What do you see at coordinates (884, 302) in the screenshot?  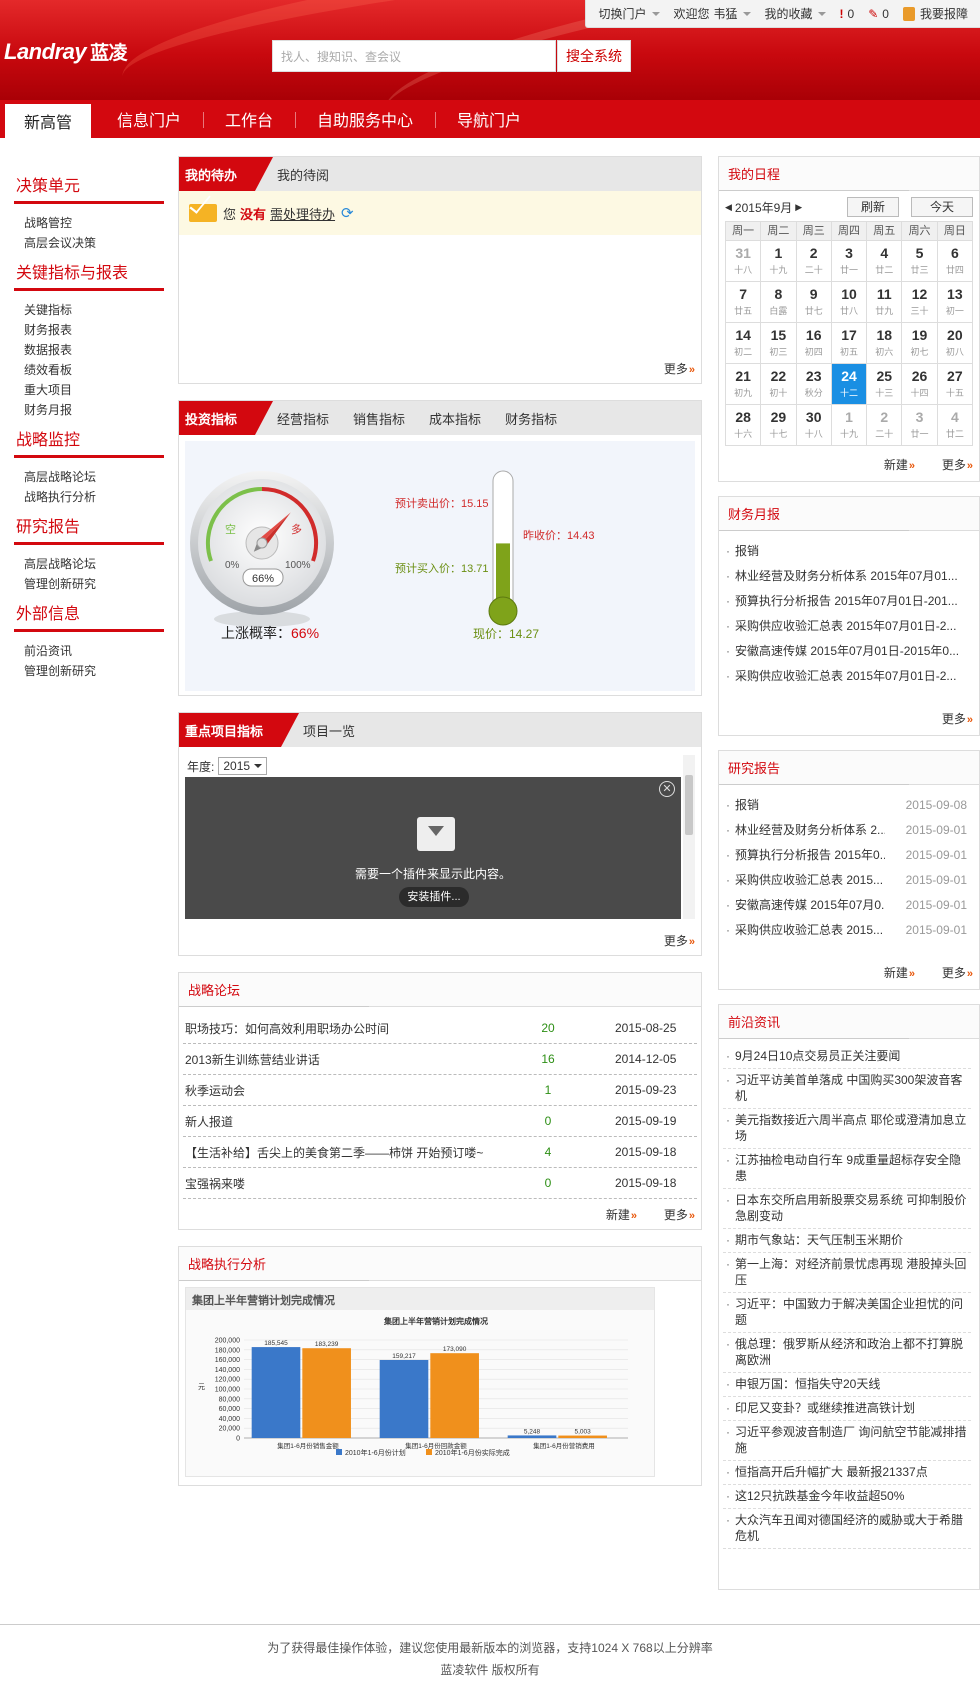 I see `calendar-day: 11 廿九` at bounding box center [884, 302].